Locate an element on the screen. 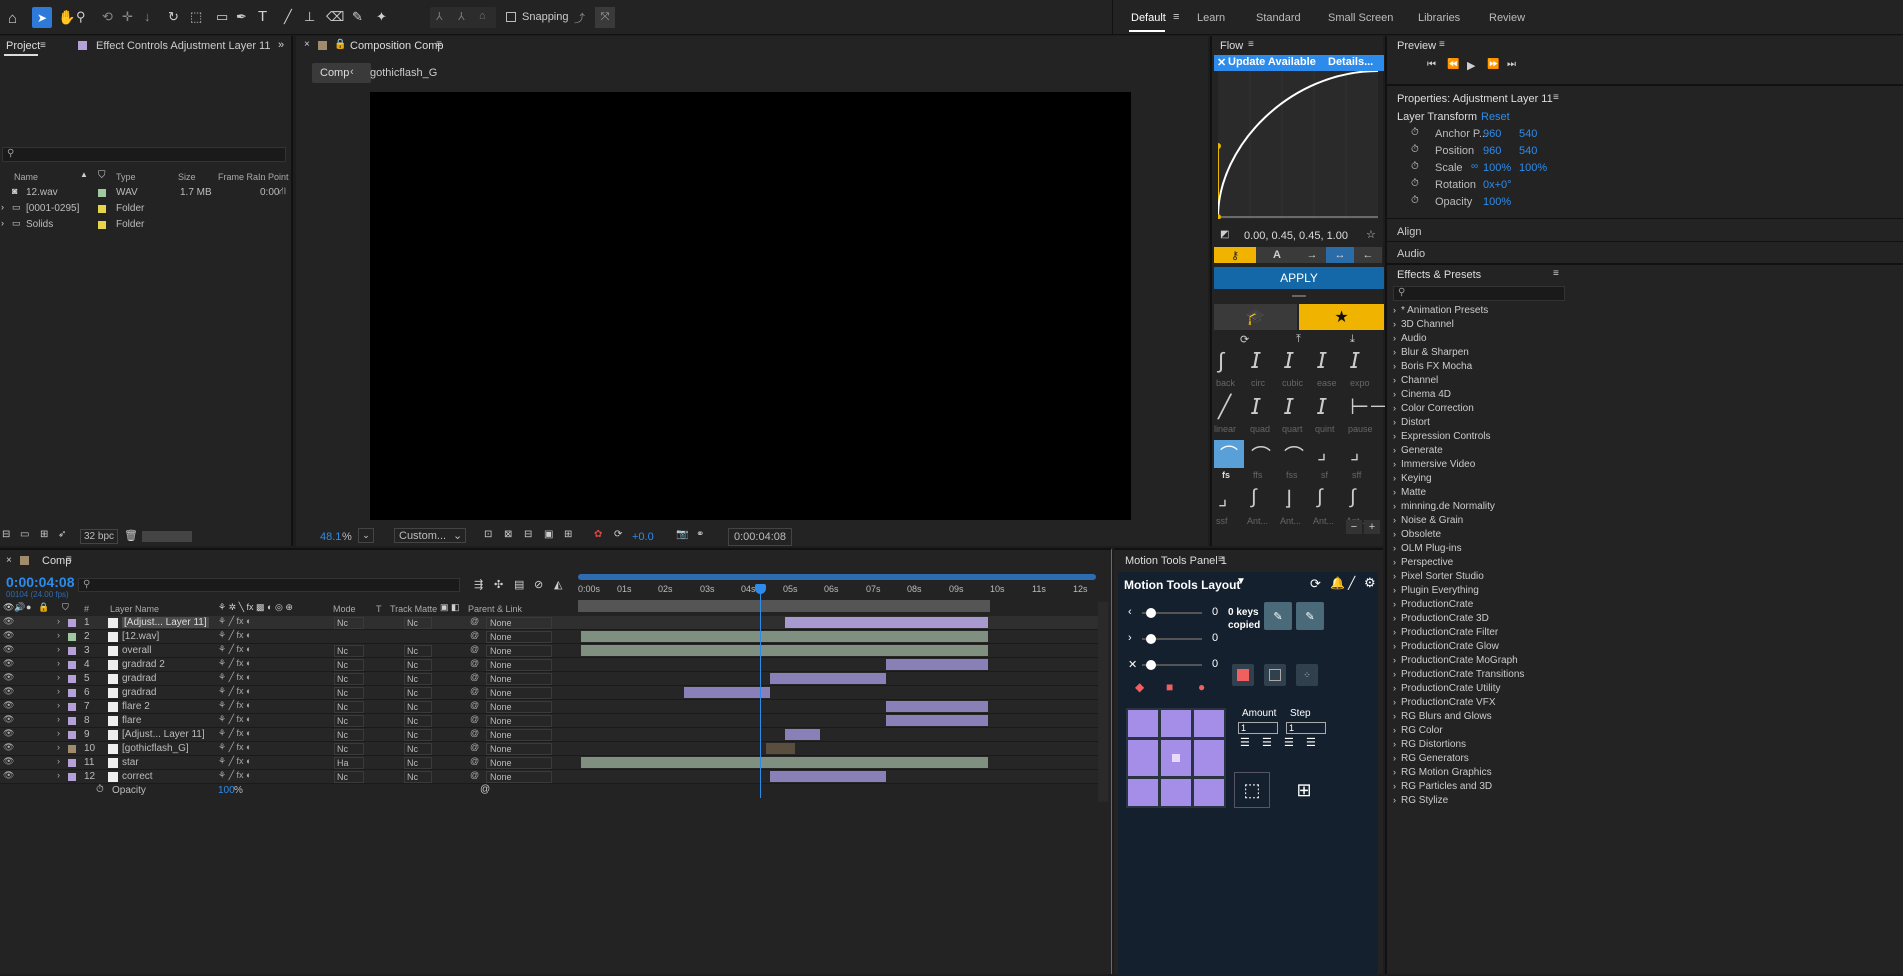  view-dropdown: Custom... ⌄ is located at coordinates (430, 535).